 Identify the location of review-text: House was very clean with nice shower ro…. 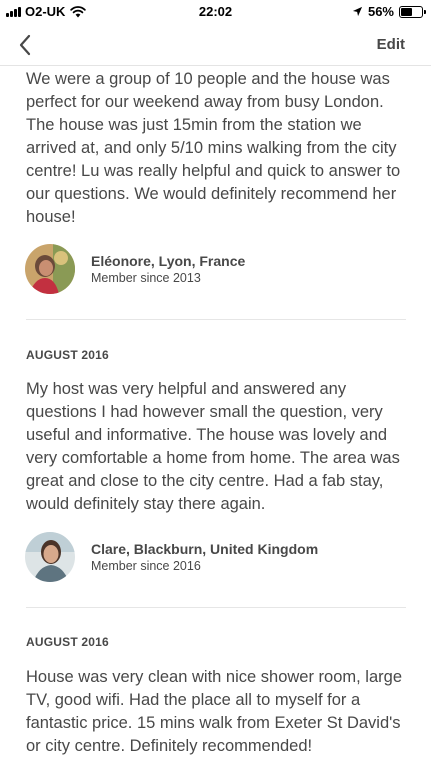
(214, 711).